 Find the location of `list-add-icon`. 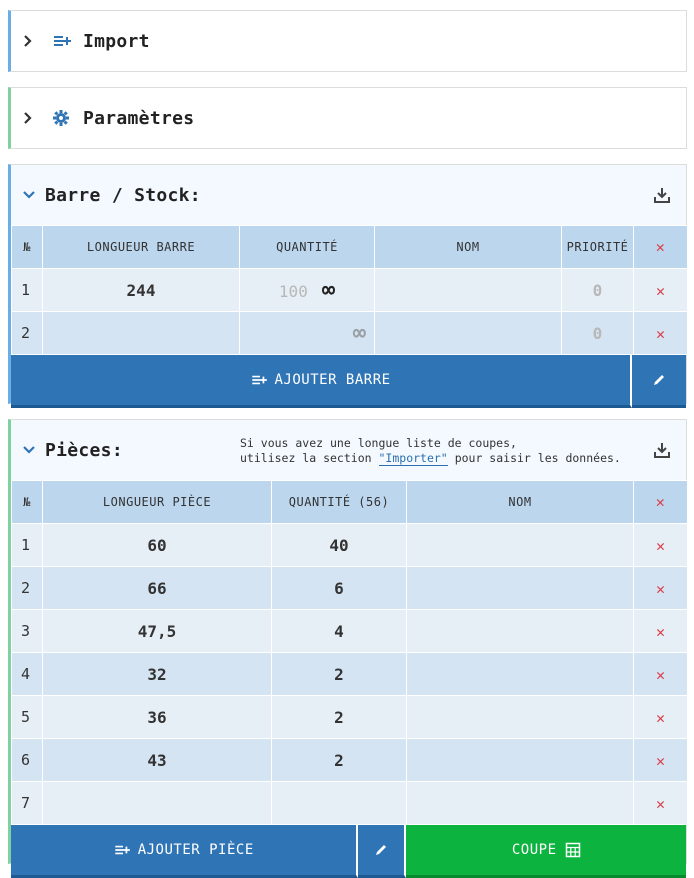

list-add-icon is located at coordinates (63, 41).